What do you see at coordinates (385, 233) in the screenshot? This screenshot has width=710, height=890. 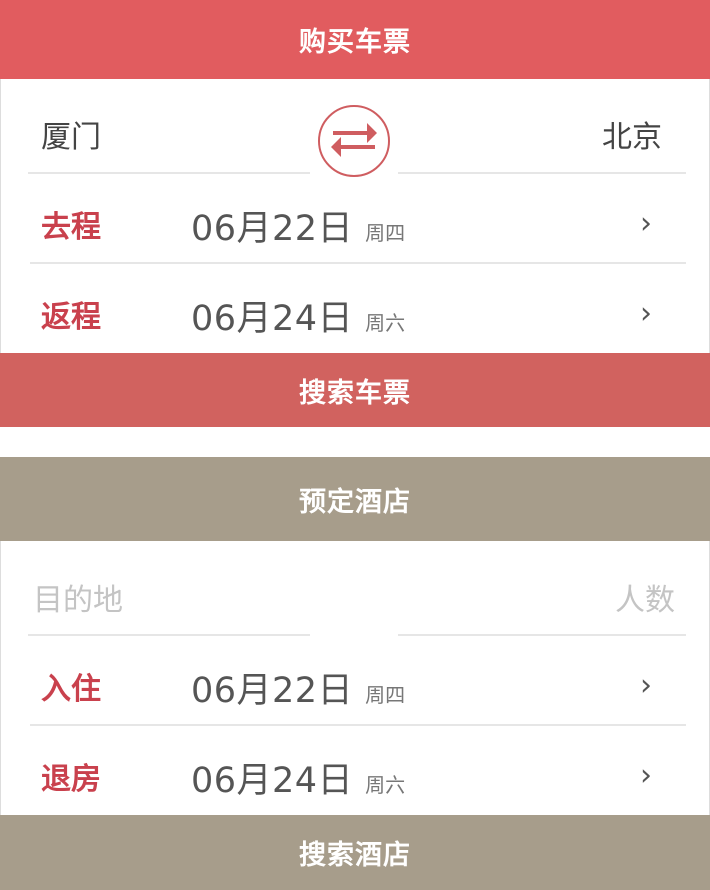 I see `depart-weekday: 周四` at bounding box center [385, 233].